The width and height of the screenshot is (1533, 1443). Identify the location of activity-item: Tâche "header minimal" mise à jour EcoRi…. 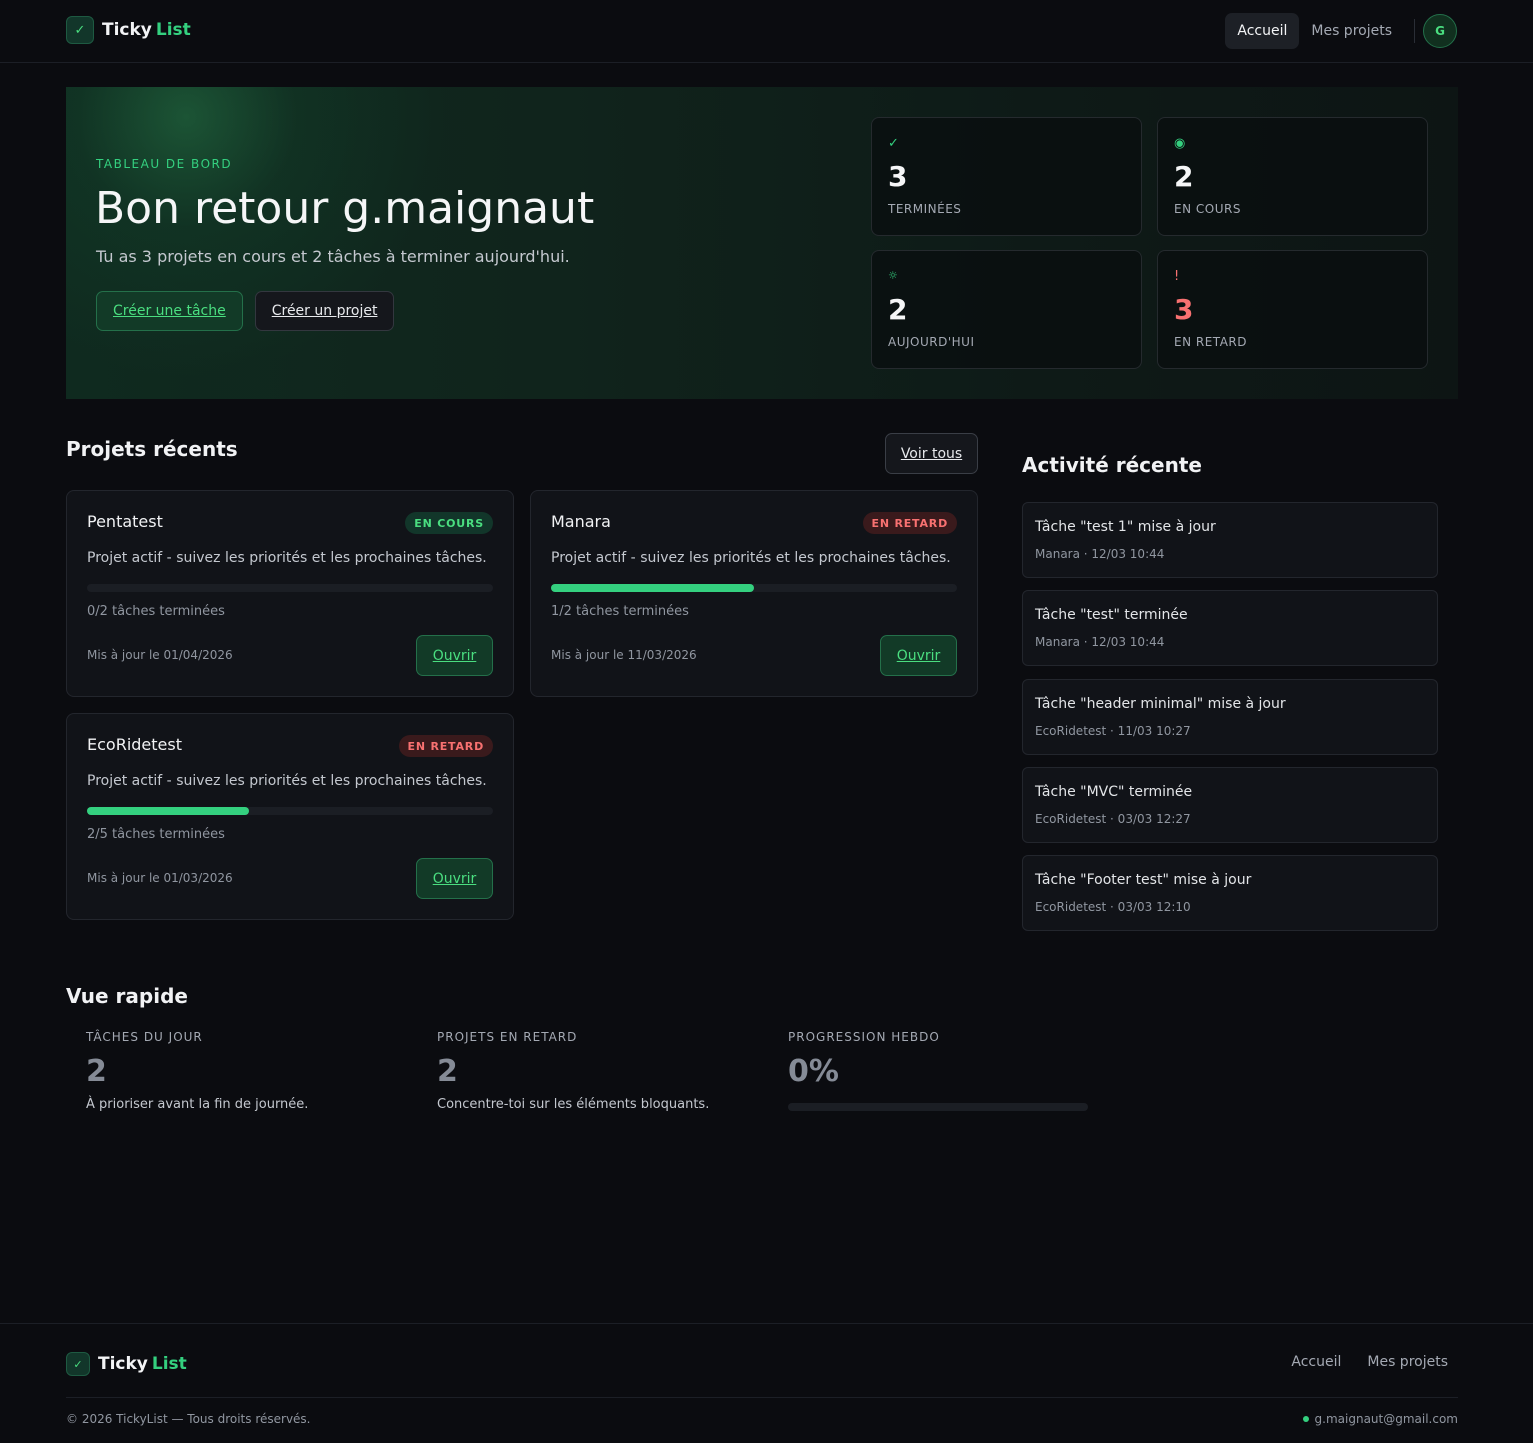
(1230, 717).